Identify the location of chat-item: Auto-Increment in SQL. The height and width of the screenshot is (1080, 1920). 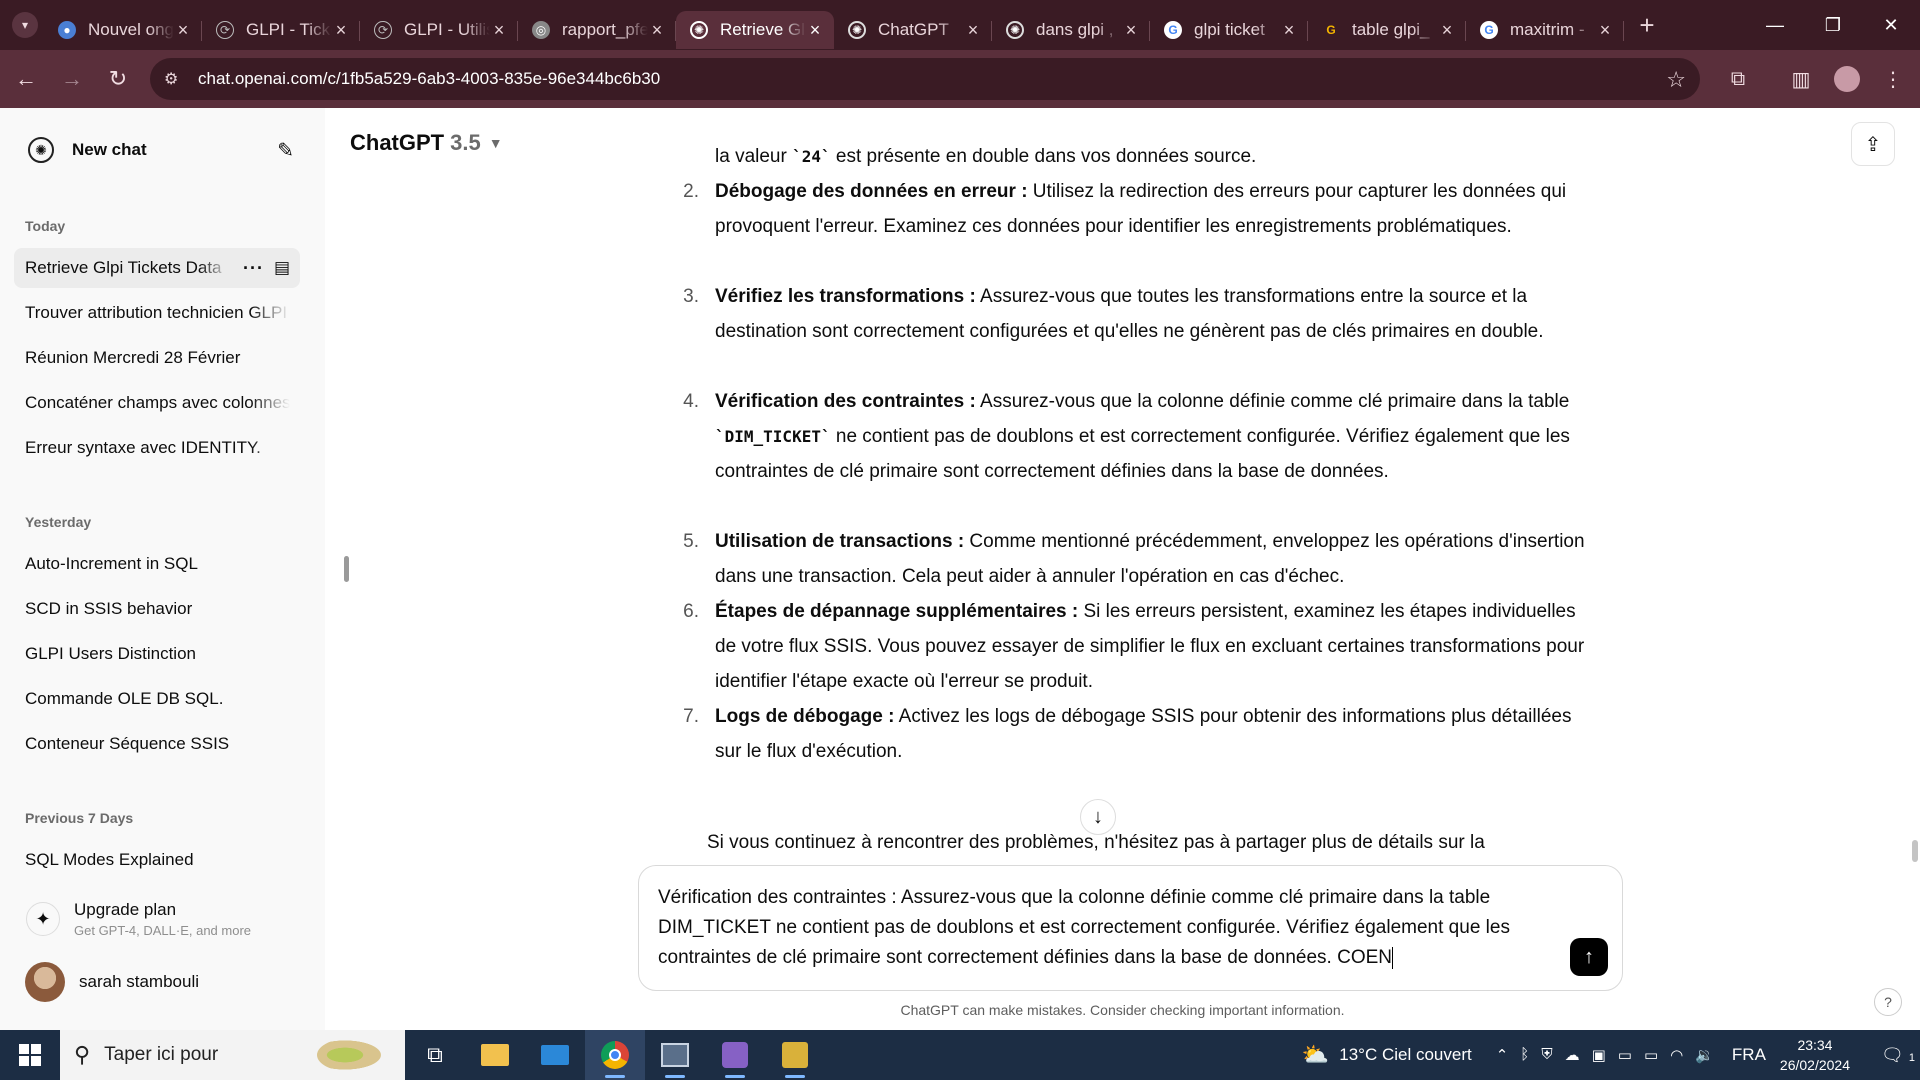
(157, 564).